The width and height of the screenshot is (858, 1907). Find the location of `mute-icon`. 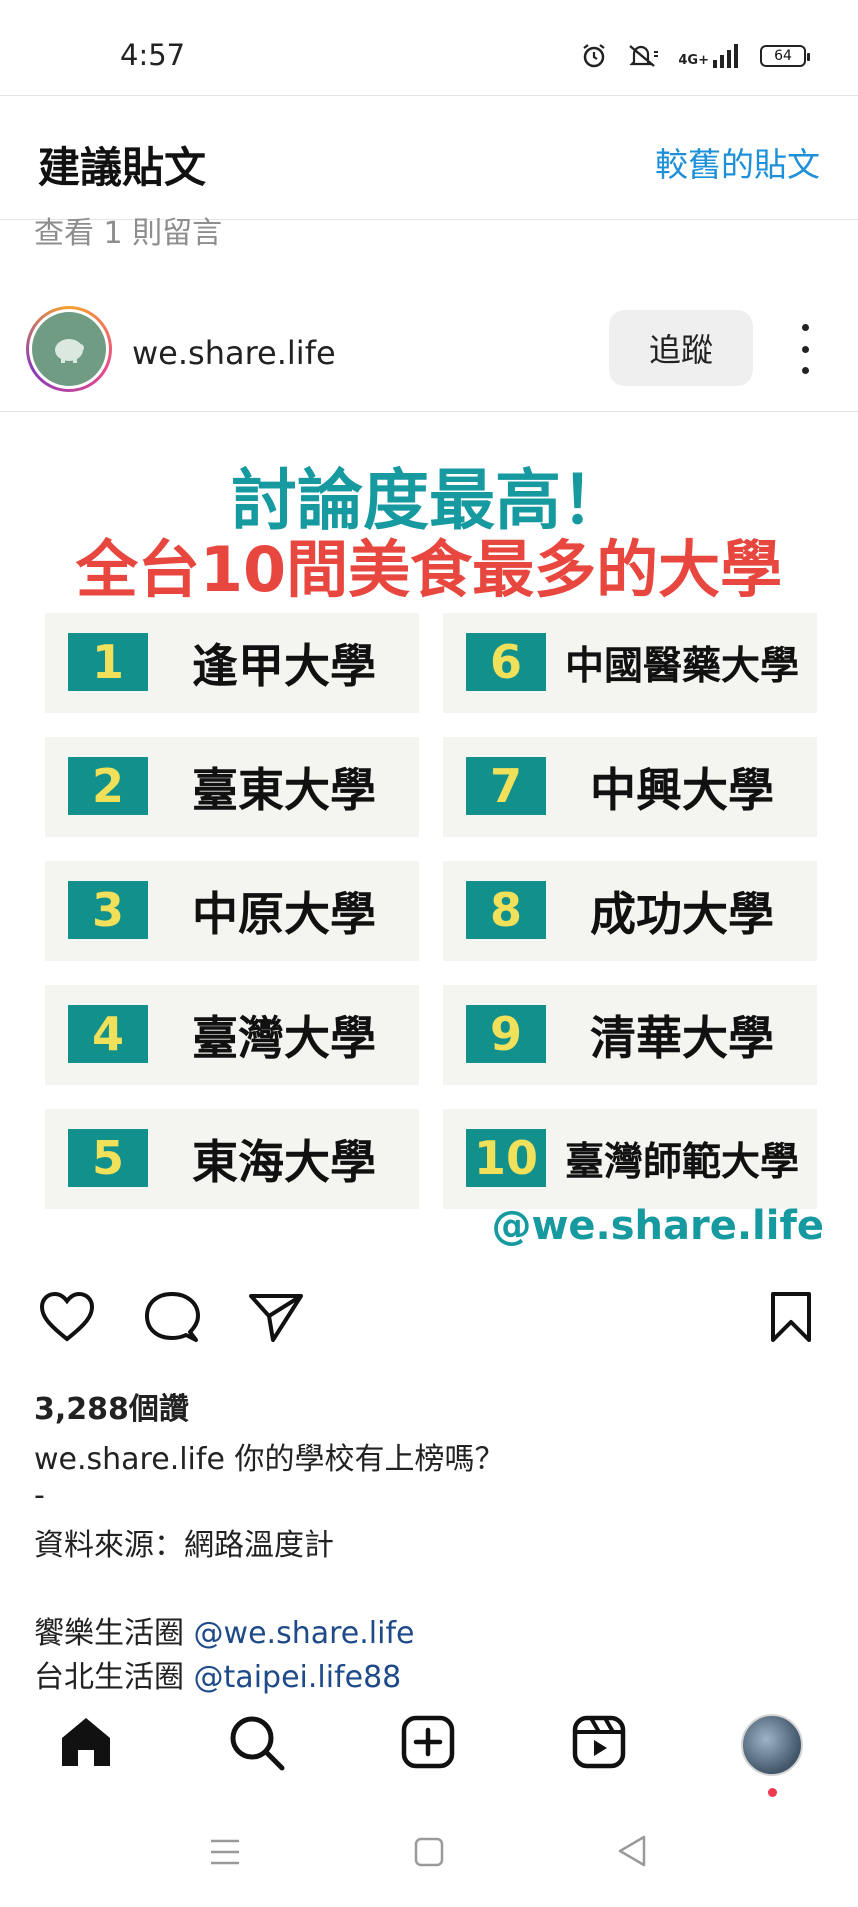

mute-icon is located at coordinates (644, 56).